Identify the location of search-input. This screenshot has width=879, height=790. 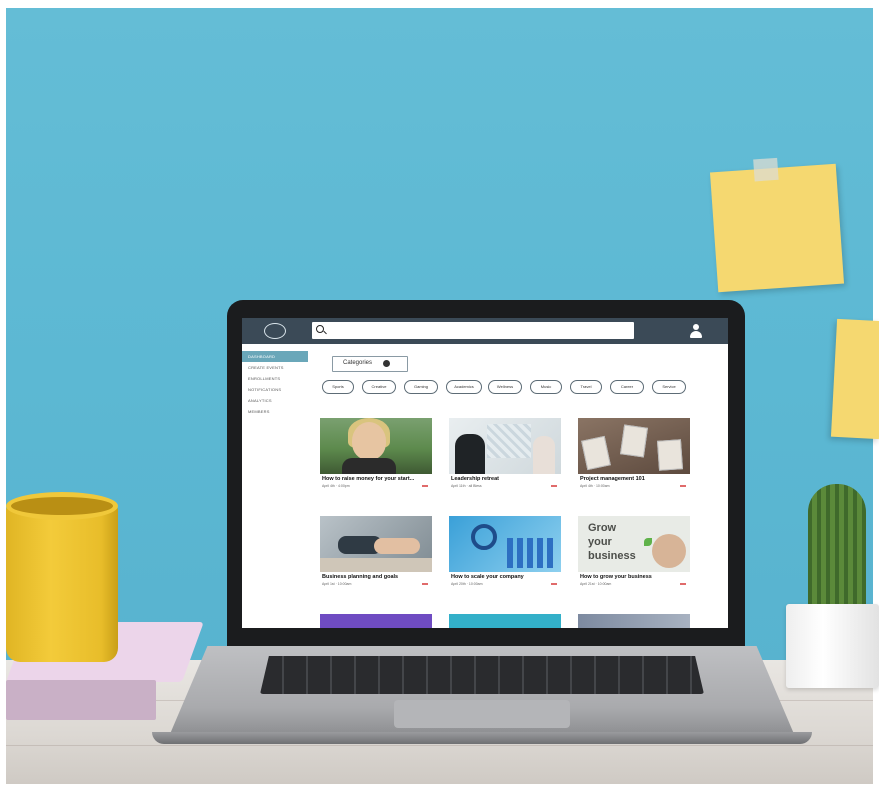
(473, 330).